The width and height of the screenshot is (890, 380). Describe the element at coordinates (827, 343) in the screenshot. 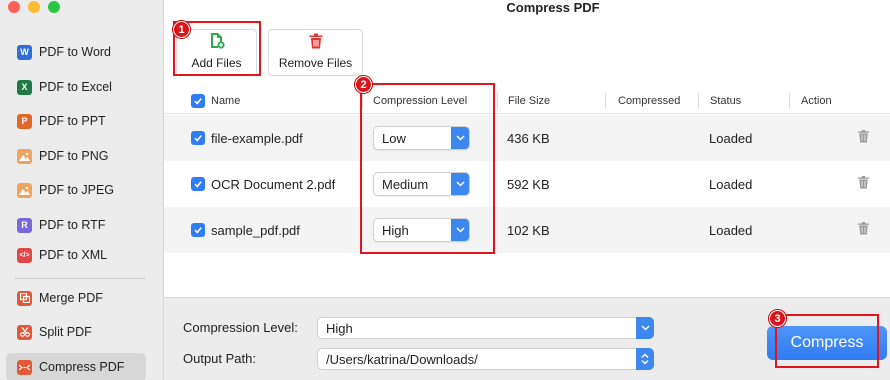

I see `compress-button: Compress` at that location.